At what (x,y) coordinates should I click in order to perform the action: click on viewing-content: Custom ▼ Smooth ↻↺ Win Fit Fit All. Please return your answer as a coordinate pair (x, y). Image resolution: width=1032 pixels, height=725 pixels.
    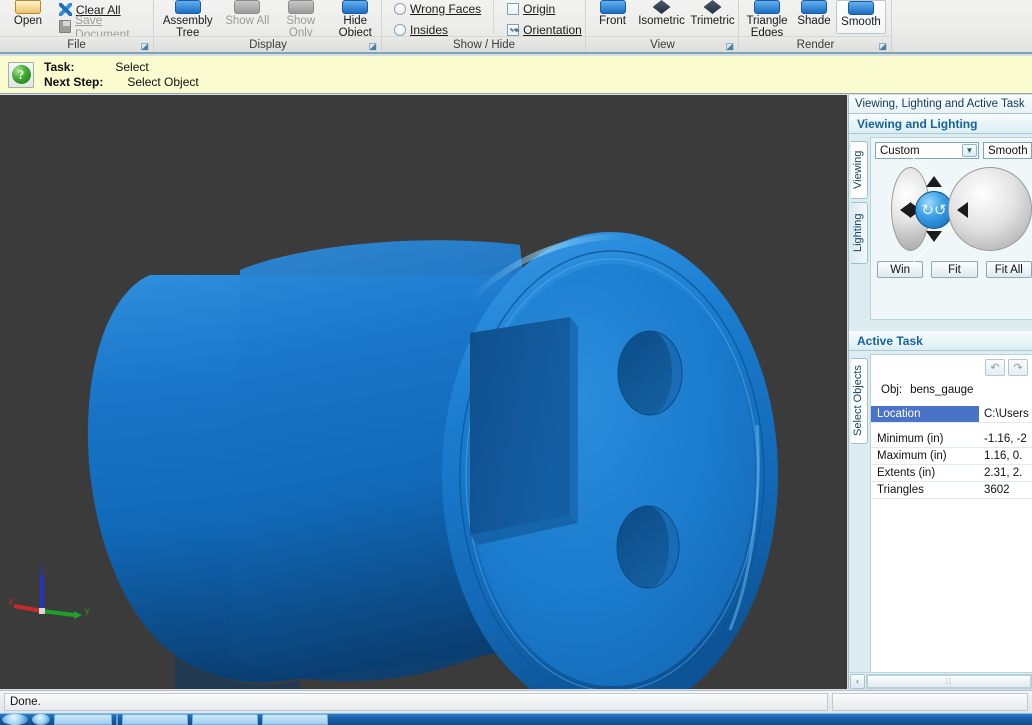
    Looking at the image, I should click on (951, 228).